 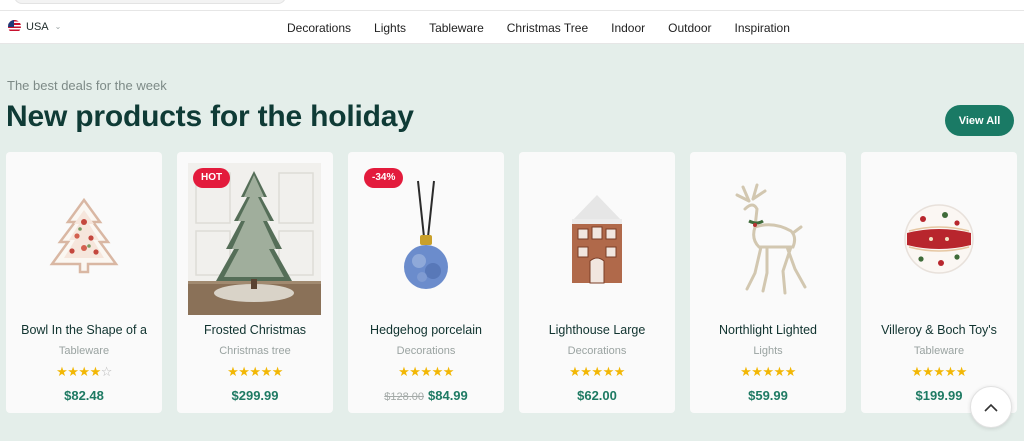 I want to click on ornament-icon, so click(x=425, y=234).